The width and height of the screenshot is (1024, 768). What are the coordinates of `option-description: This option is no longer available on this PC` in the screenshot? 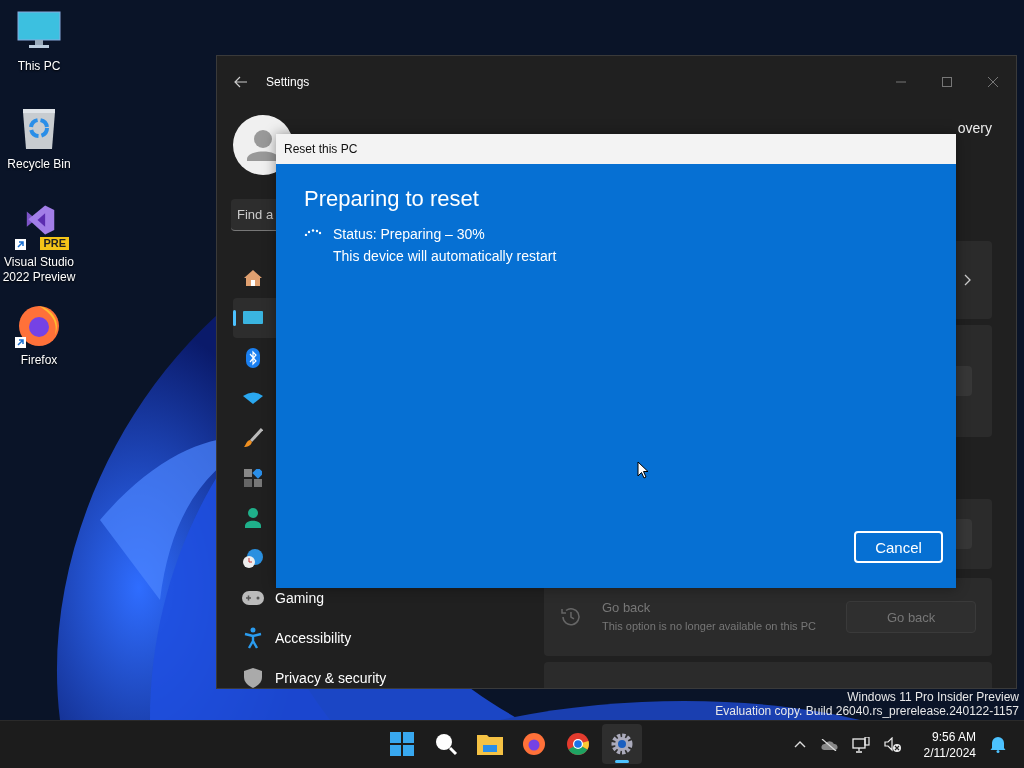 It's located at (709, 626).